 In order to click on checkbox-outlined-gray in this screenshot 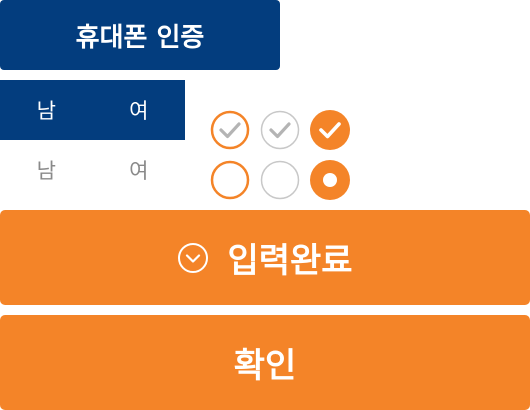, I will do `click(280, 130)`.